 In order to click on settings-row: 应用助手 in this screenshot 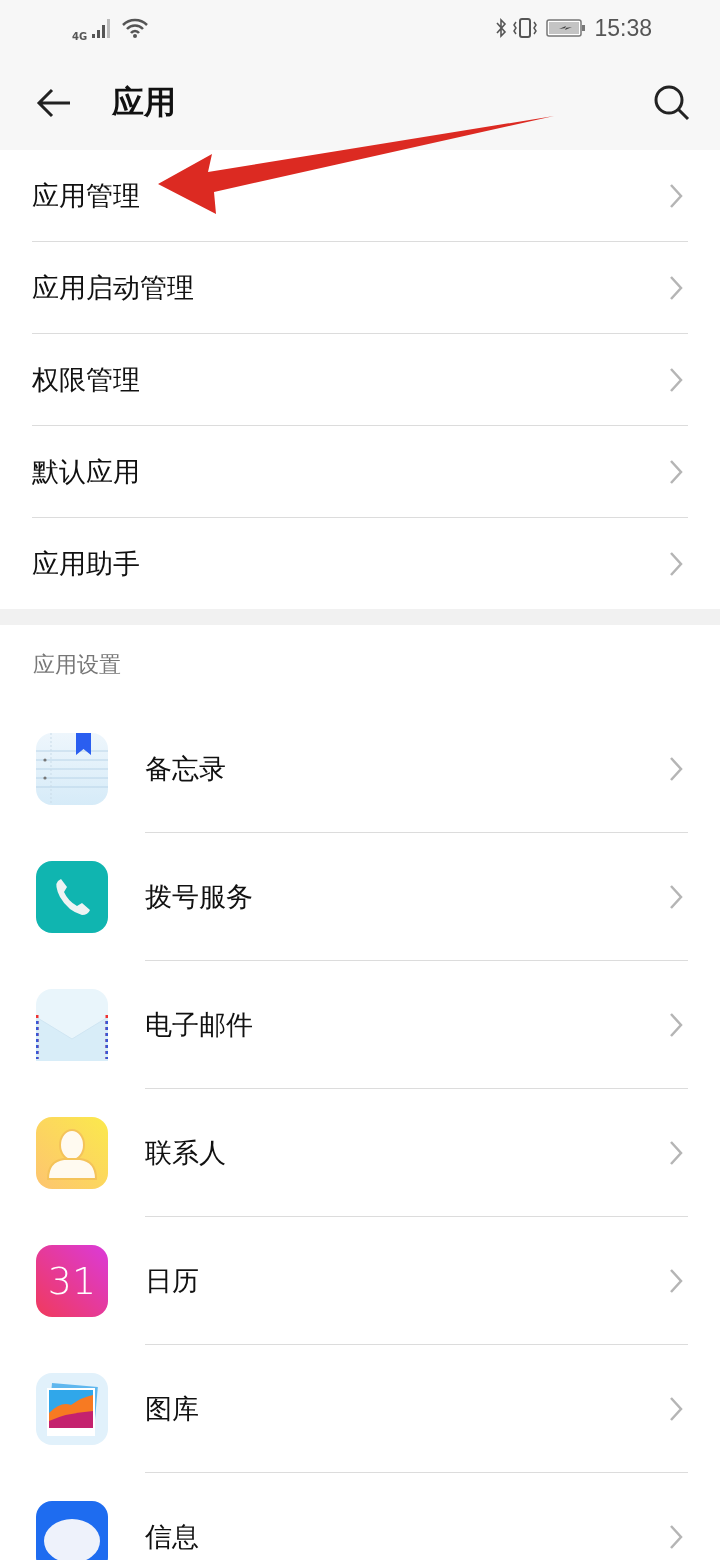, I will do `click(360, 563)`.